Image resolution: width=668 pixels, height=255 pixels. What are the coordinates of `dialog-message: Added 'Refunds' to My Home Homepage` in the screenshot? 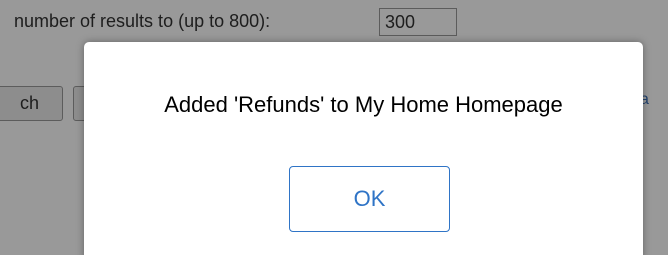 It's located at (363, 104).